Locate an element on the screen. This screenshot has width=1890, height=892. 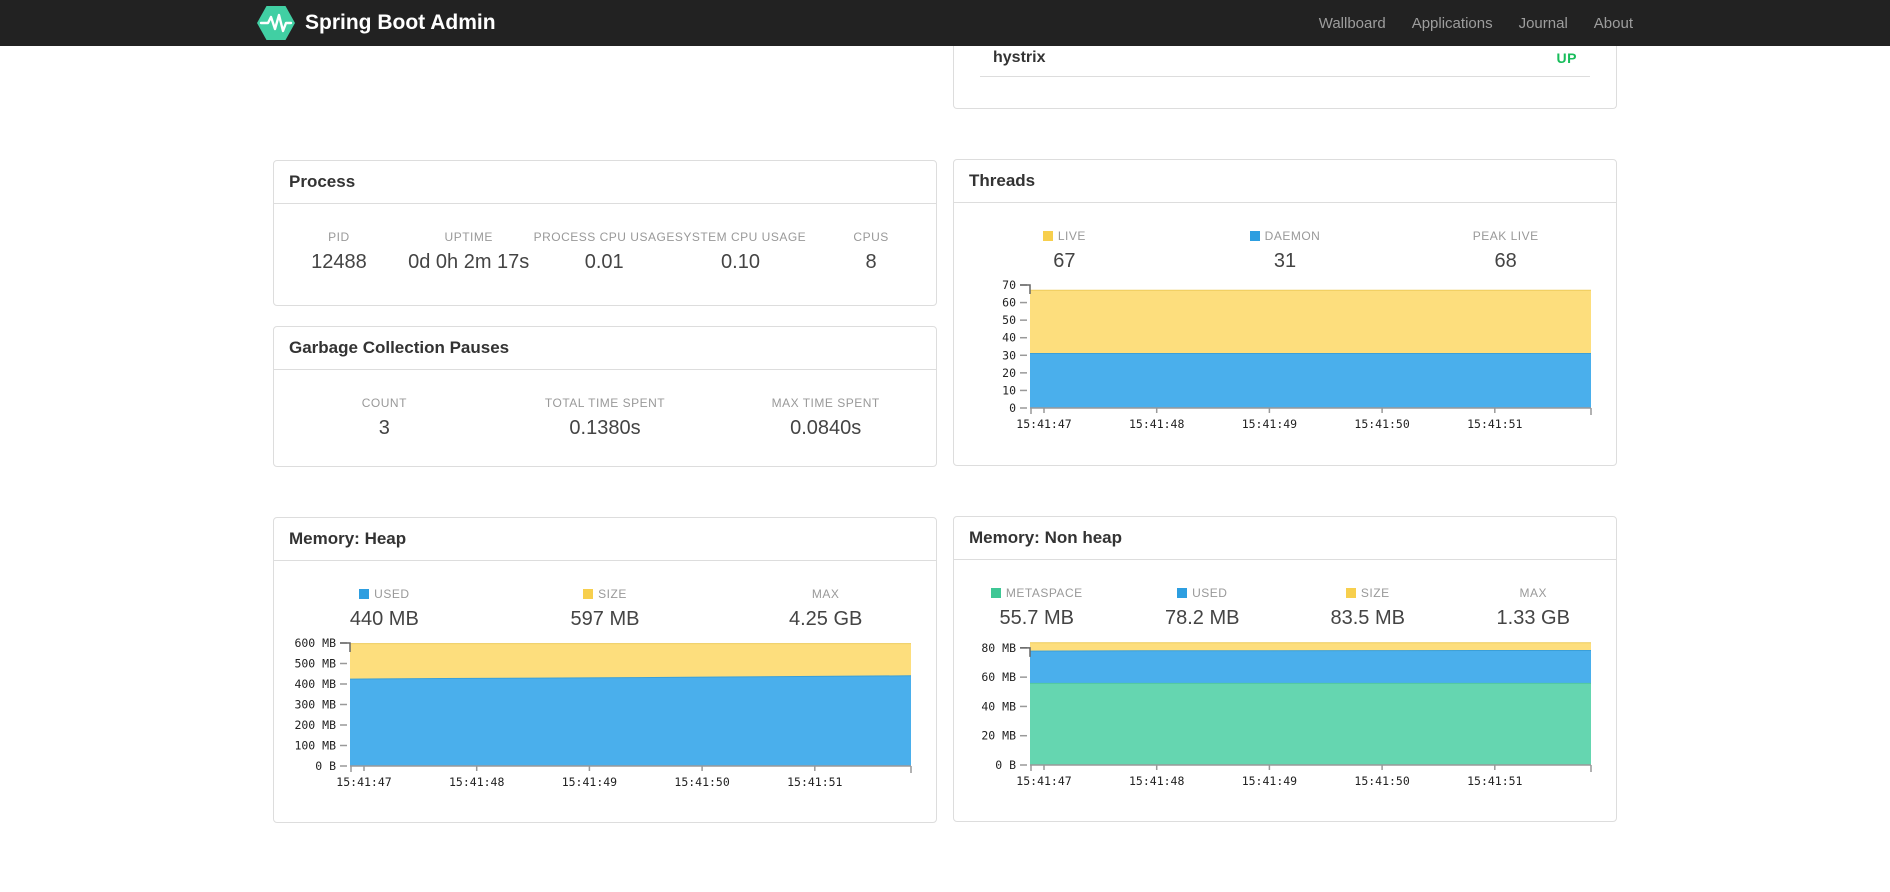
svg-text: 0 B is located at coordinates (1005, 765).